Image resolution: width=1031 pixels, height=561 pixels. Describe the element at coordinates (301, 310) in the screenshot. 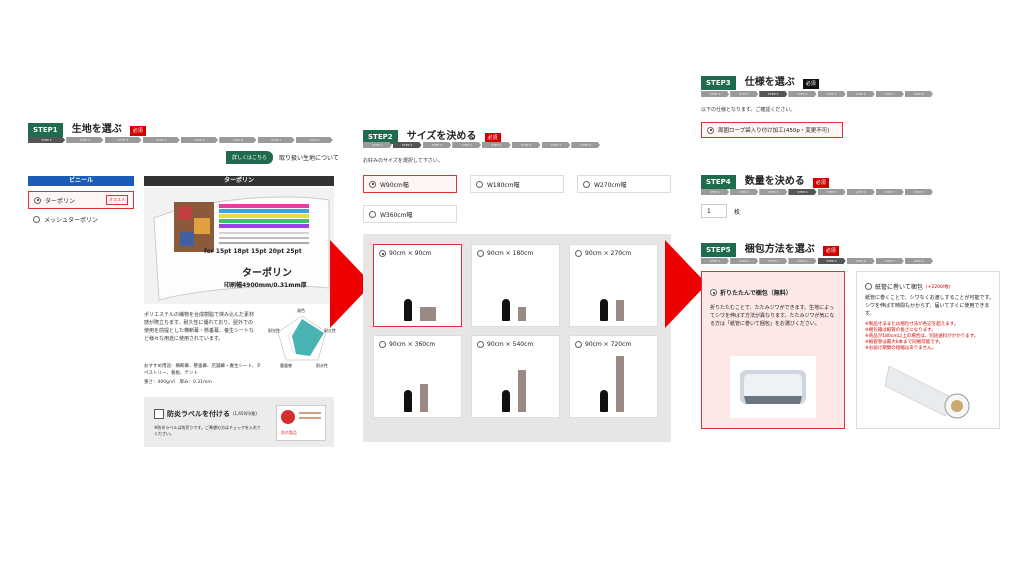

I see `radar-label: 発色` at that location.